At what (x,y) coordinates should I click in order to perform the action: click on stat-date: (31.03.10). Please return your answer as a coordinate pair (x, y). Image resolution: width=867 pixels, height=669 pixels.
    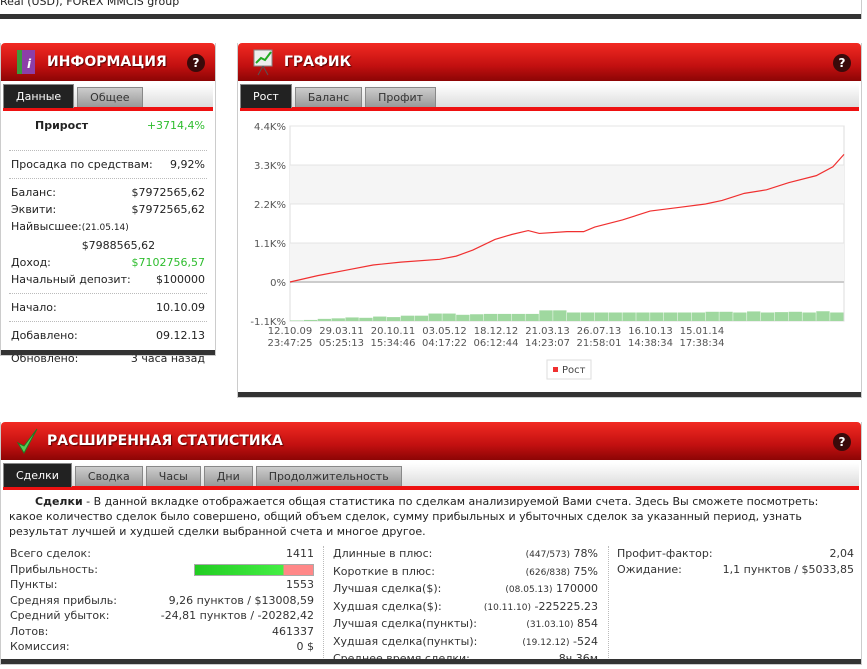
    Looking at the image, I should click on (550, 625).